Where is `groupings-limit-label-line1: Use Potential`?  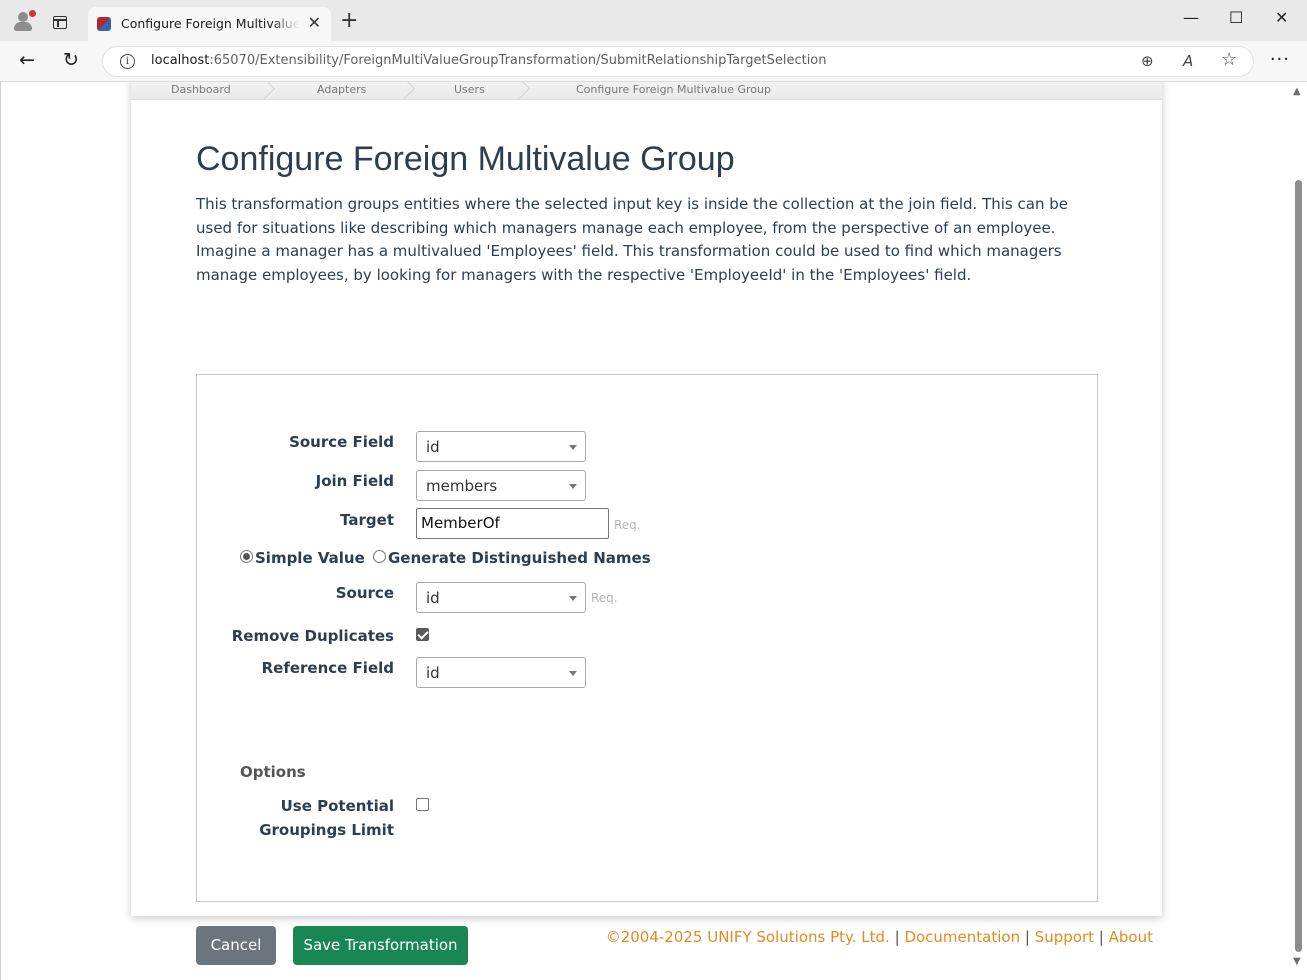
groupings-limit-label-line1: Use Potential is located at coordinates (337, 806).